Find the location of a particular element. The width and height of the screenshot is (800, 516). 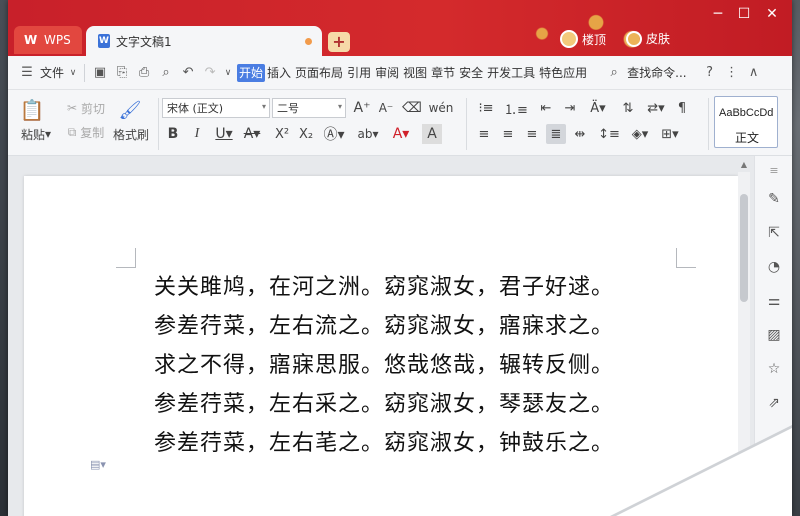

text-effect-icon: Ⓐ▾ is located at coordinates (334, 134).